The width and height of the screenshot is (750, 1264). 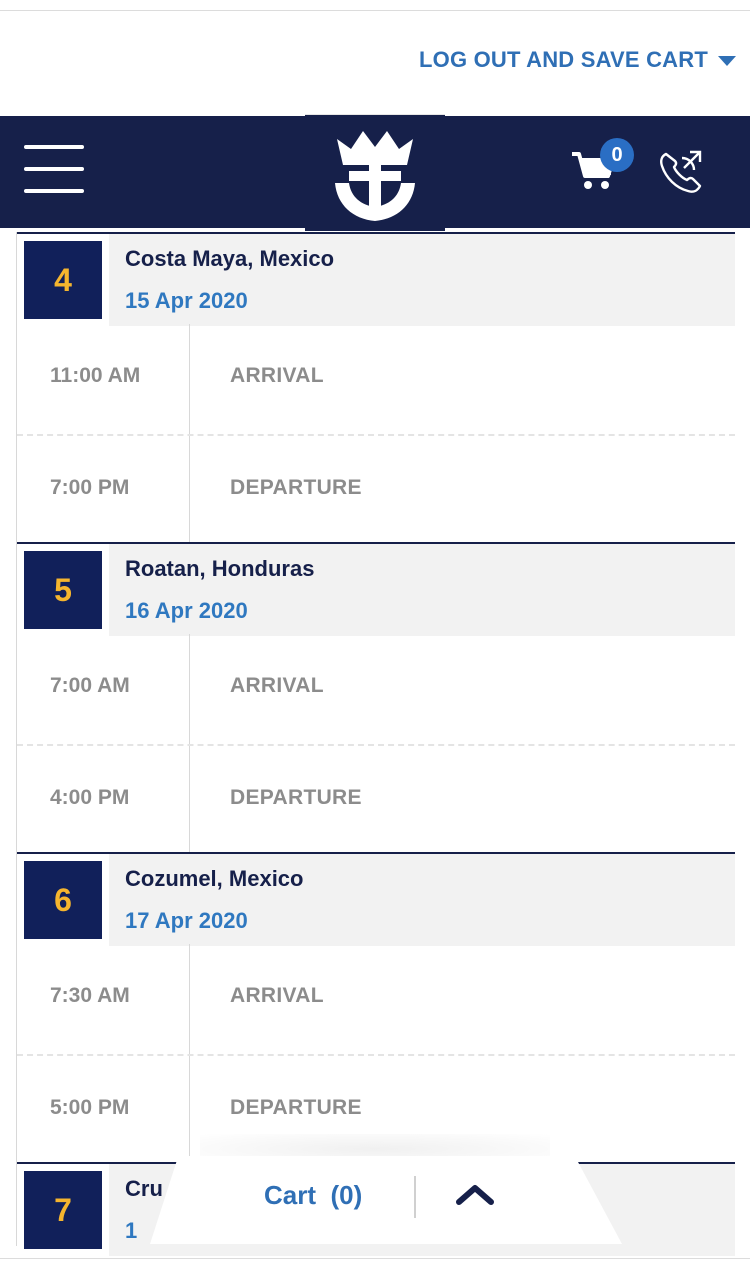 What do you see at coordinates (422, 900) in the screenshot?
I see `day-info: Cozumel, Mexico 17 Apr 2020` at bounding box center [422, 900].